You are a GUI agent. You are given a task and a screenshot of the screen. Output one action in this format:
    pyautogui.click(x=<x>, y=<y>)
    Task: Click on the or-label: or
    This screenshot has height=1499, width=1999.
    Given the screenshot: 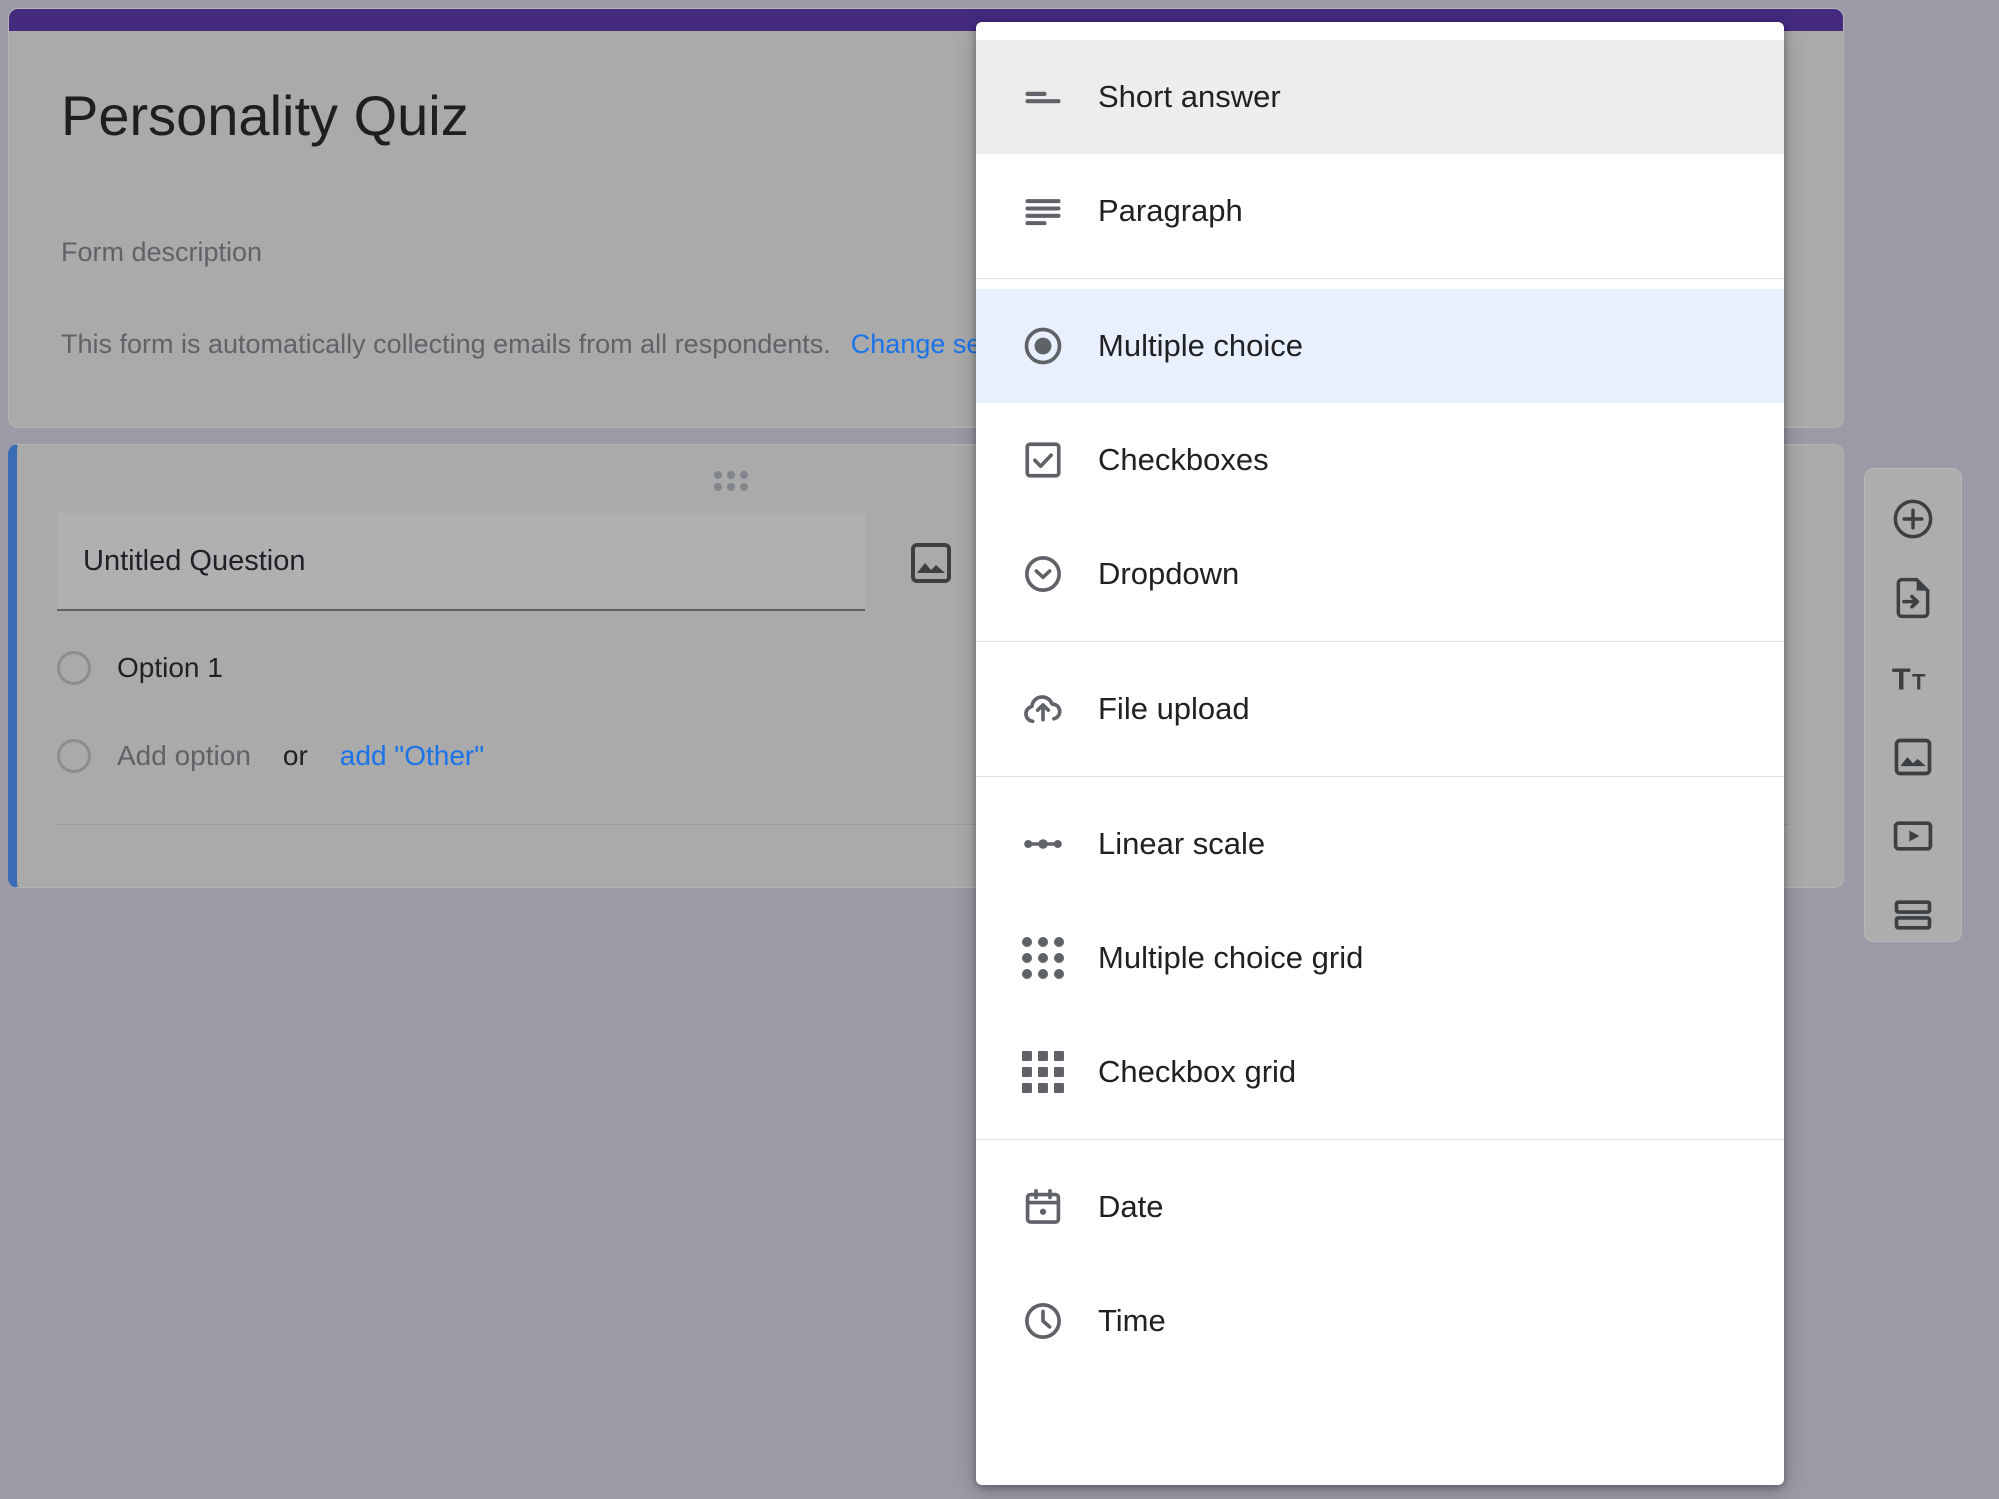 What is the action you would take?
    pyautogui.click(x=295, y=755)
    